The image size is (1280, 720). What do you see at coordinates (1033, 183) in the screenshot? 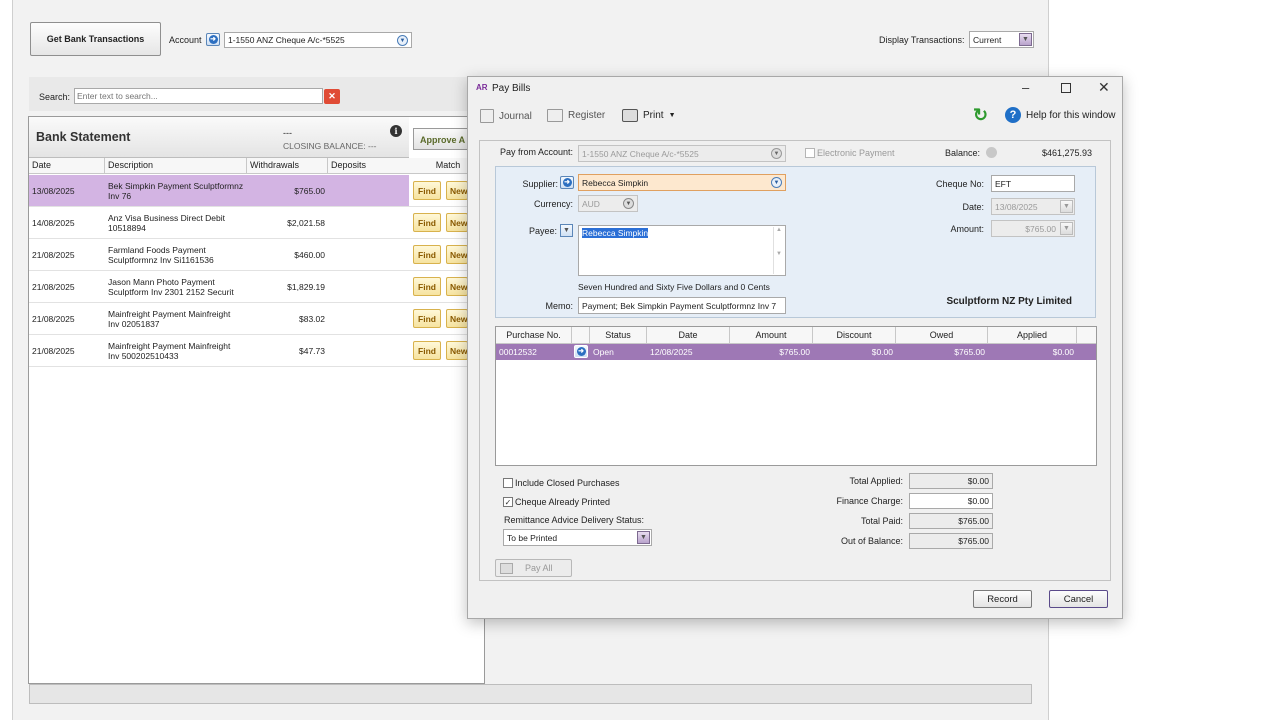
I see `cheque-no-input: EFT` at bounding box center [1033, 183].